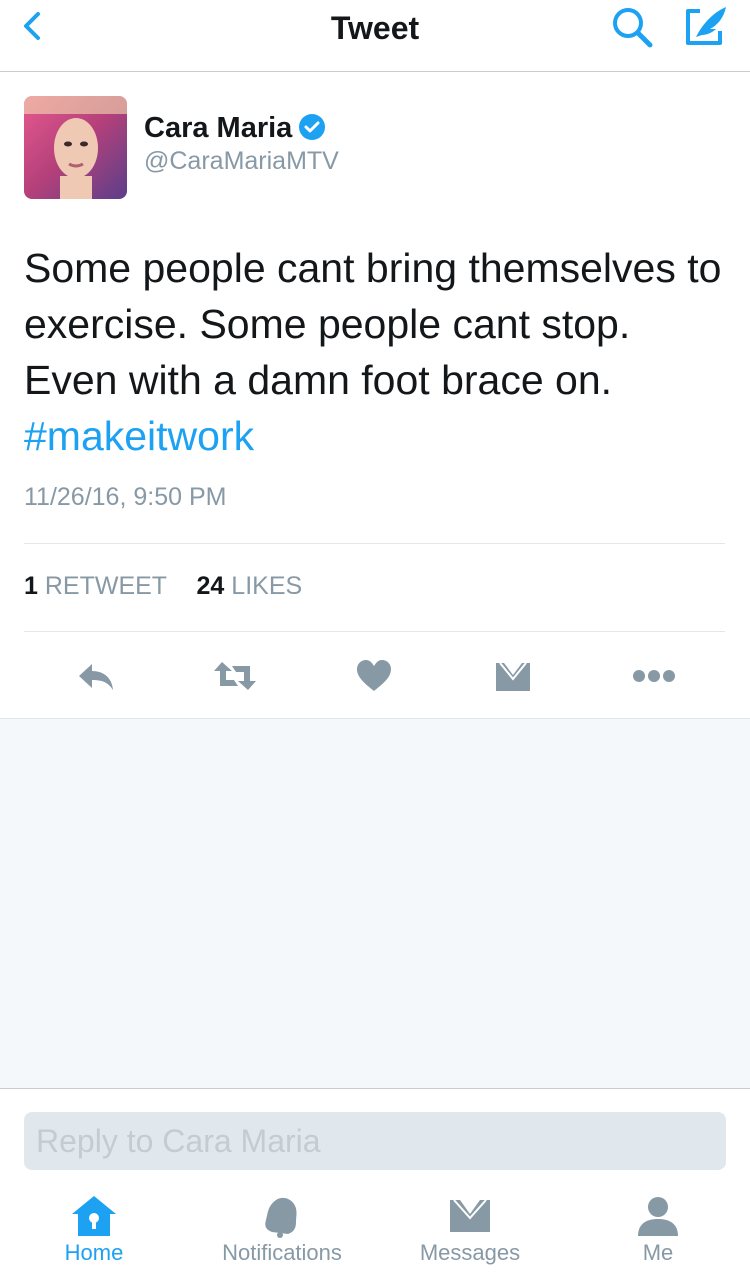  What do you see at coordinates (96, 676) in the screenshot?
I see `reply-icon` at bounding box center [96, 676].